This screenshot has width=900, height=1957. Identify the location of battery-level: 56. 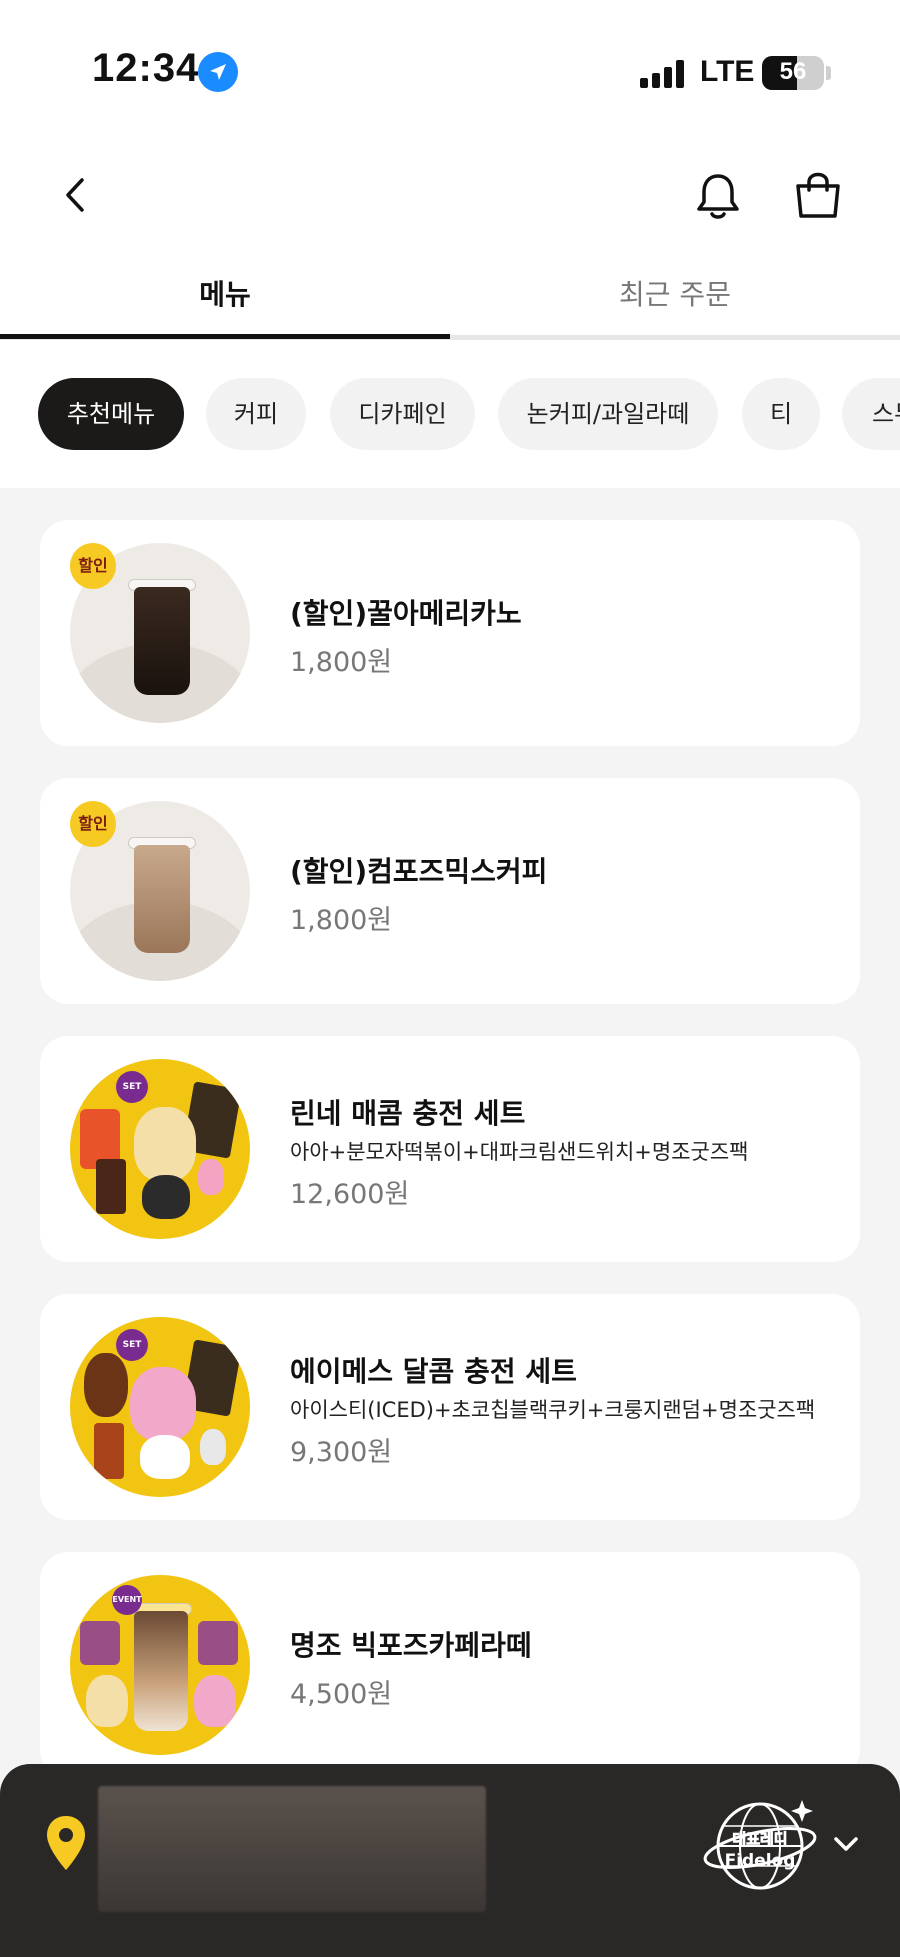
(793, 71).